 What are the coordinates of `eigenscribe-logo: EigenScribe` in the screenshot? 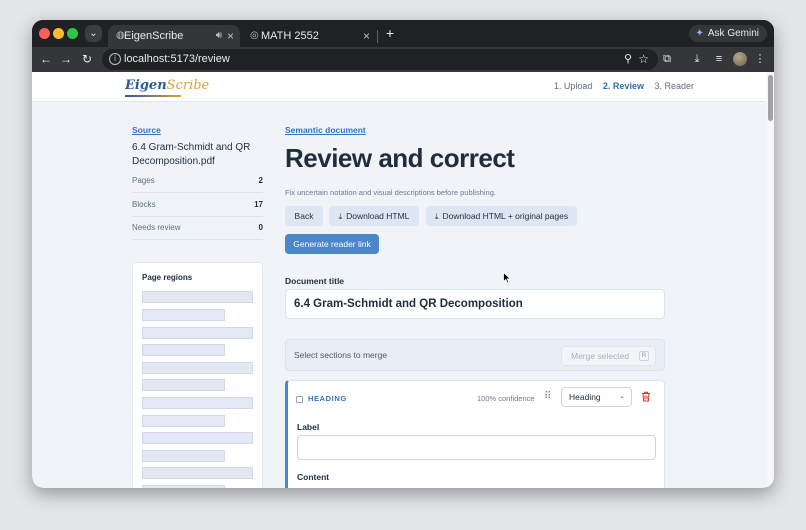 It's located at (167, 87).